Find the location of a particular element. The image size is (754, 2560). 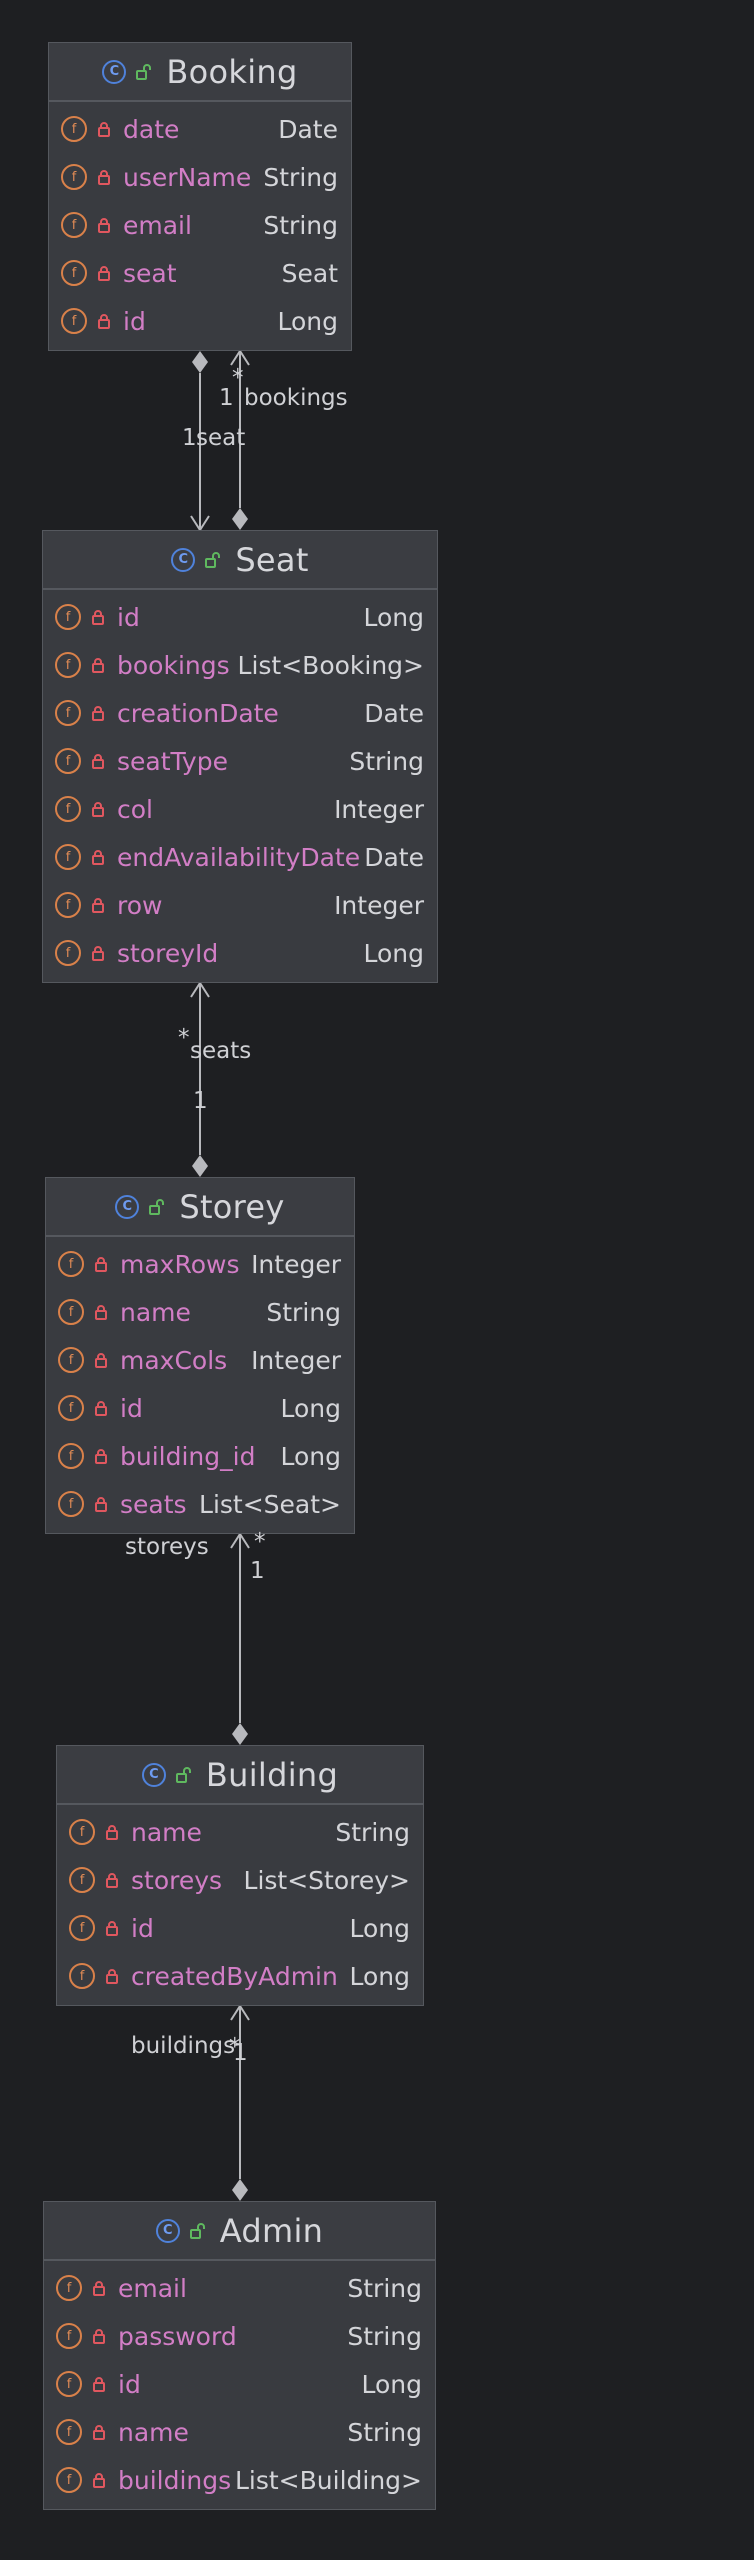

field-name: seats is located at coordinates (153, 1504).